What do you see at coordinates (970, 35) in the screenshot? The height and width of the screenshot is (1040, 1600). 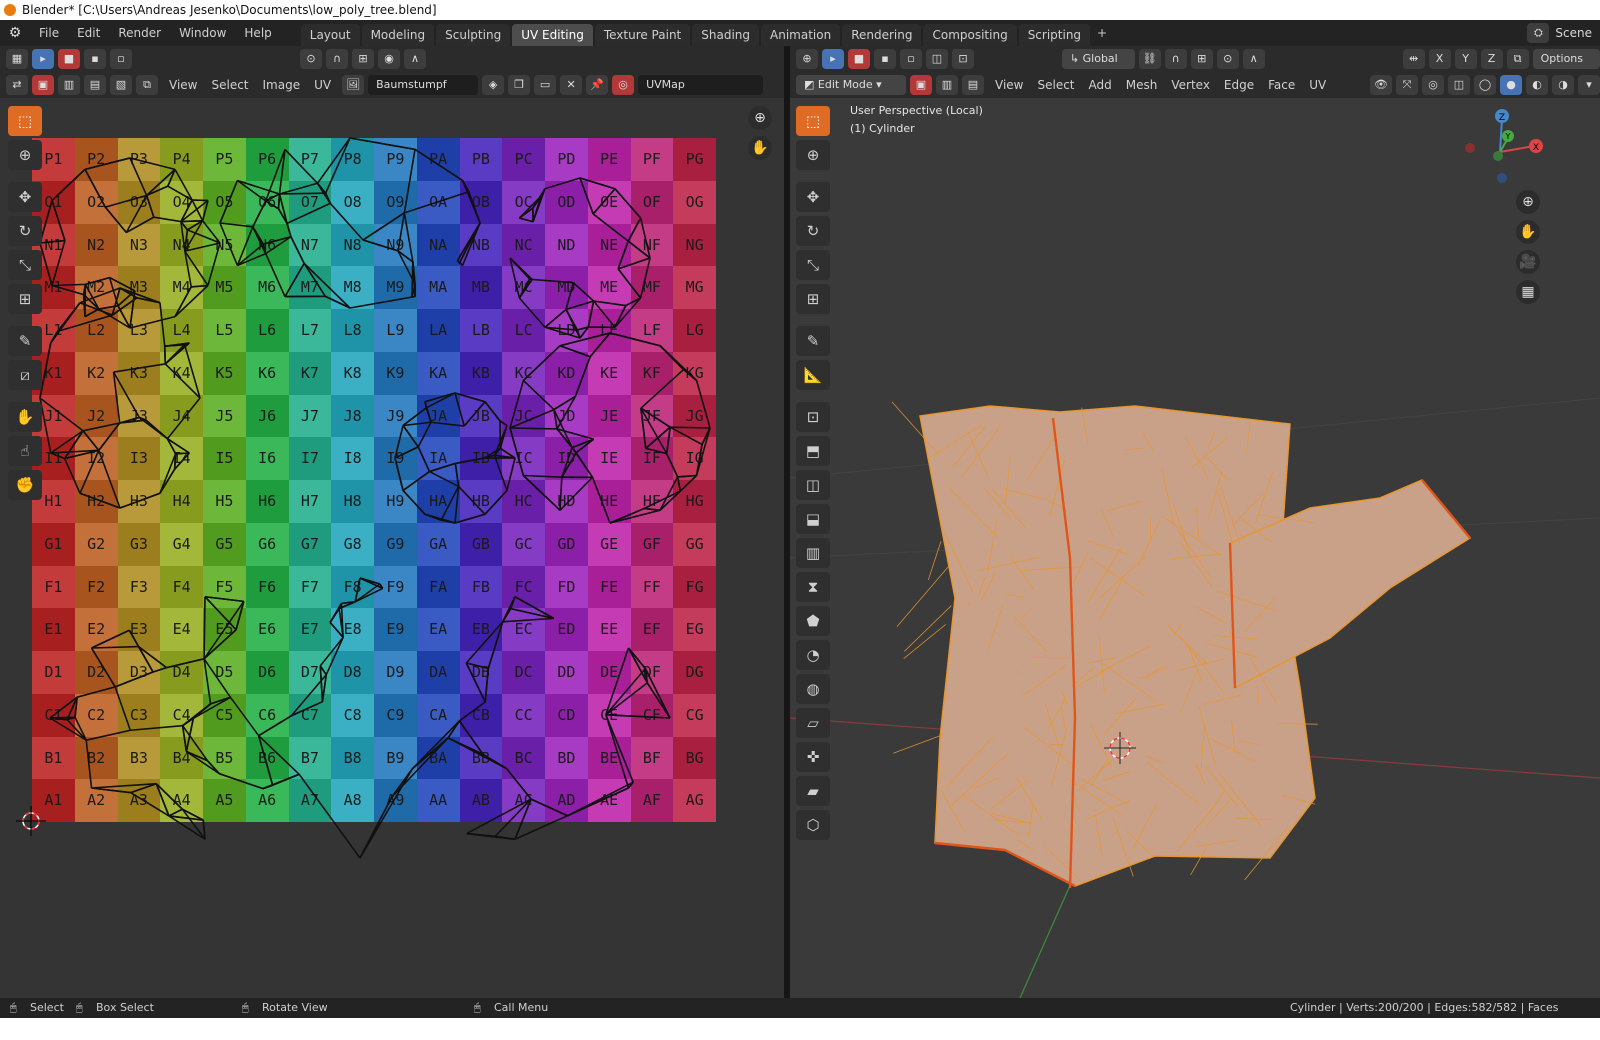 I see `tab-compositing: Compositing` at bounding box center [970, 35].